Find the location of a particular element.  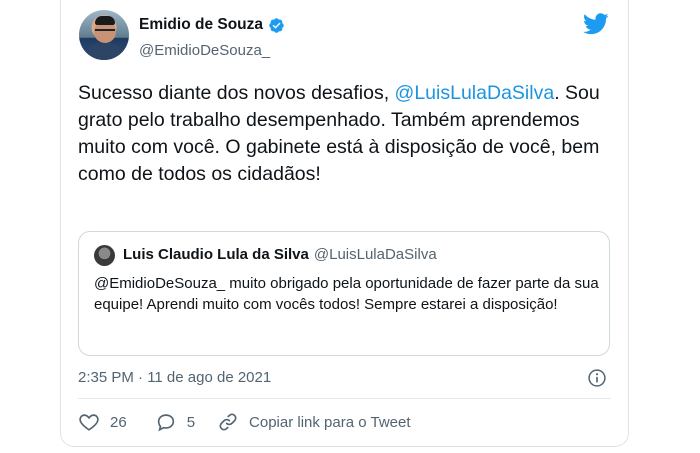

copy-link-label: Copiar link para o Tweet is located at coordinates (330, 422).